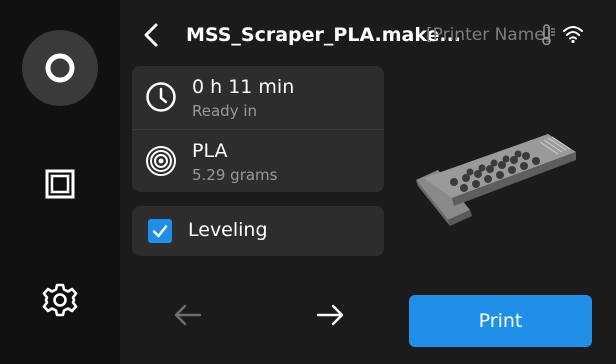 Image resolution: width=616 pixels, height=364 pixels. I want to click on sidebar-item-files, so click(60, 184).